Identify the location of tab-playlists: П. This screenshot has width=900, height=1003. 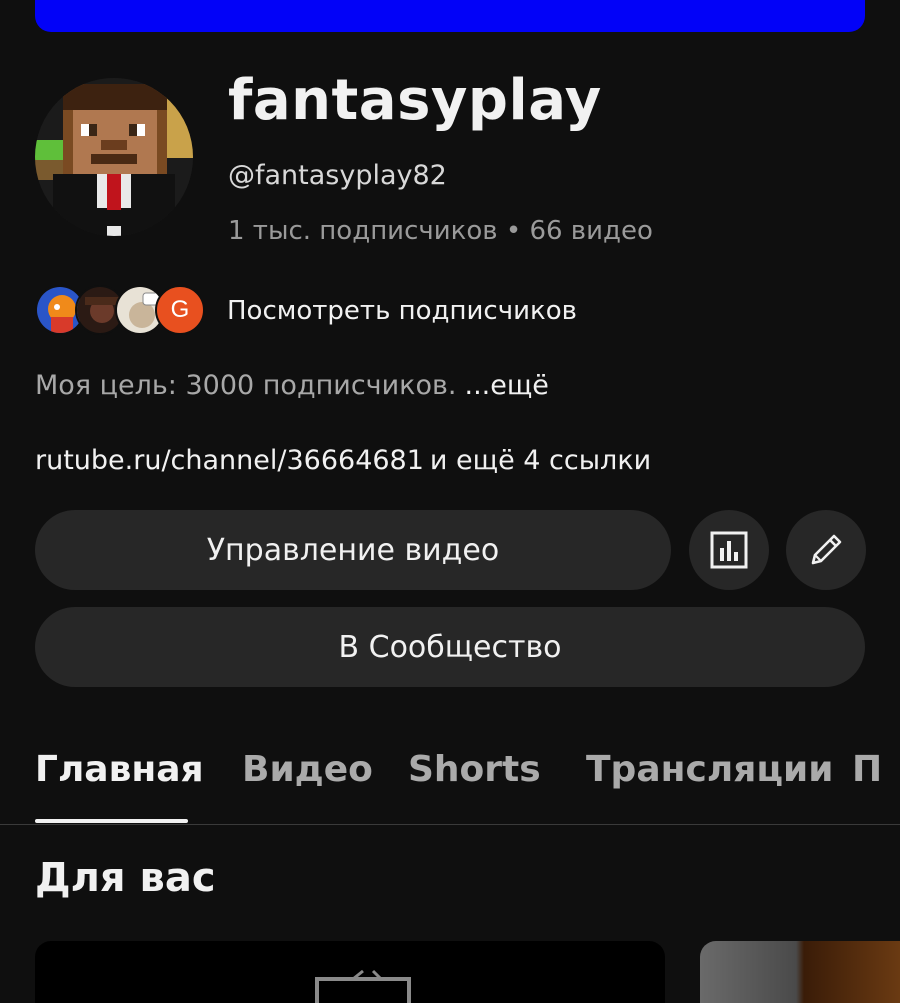
(867, 769).